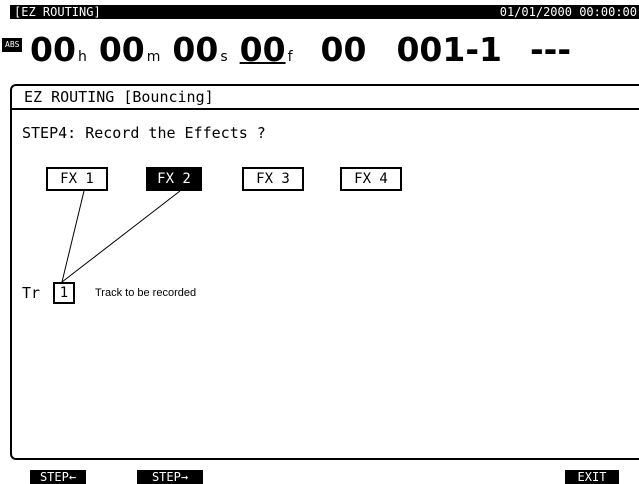  What do you see at coordinates (170, 477) in the screenshot?
I see `step-forward-button: STEP→` at bounding box center [170, 477].